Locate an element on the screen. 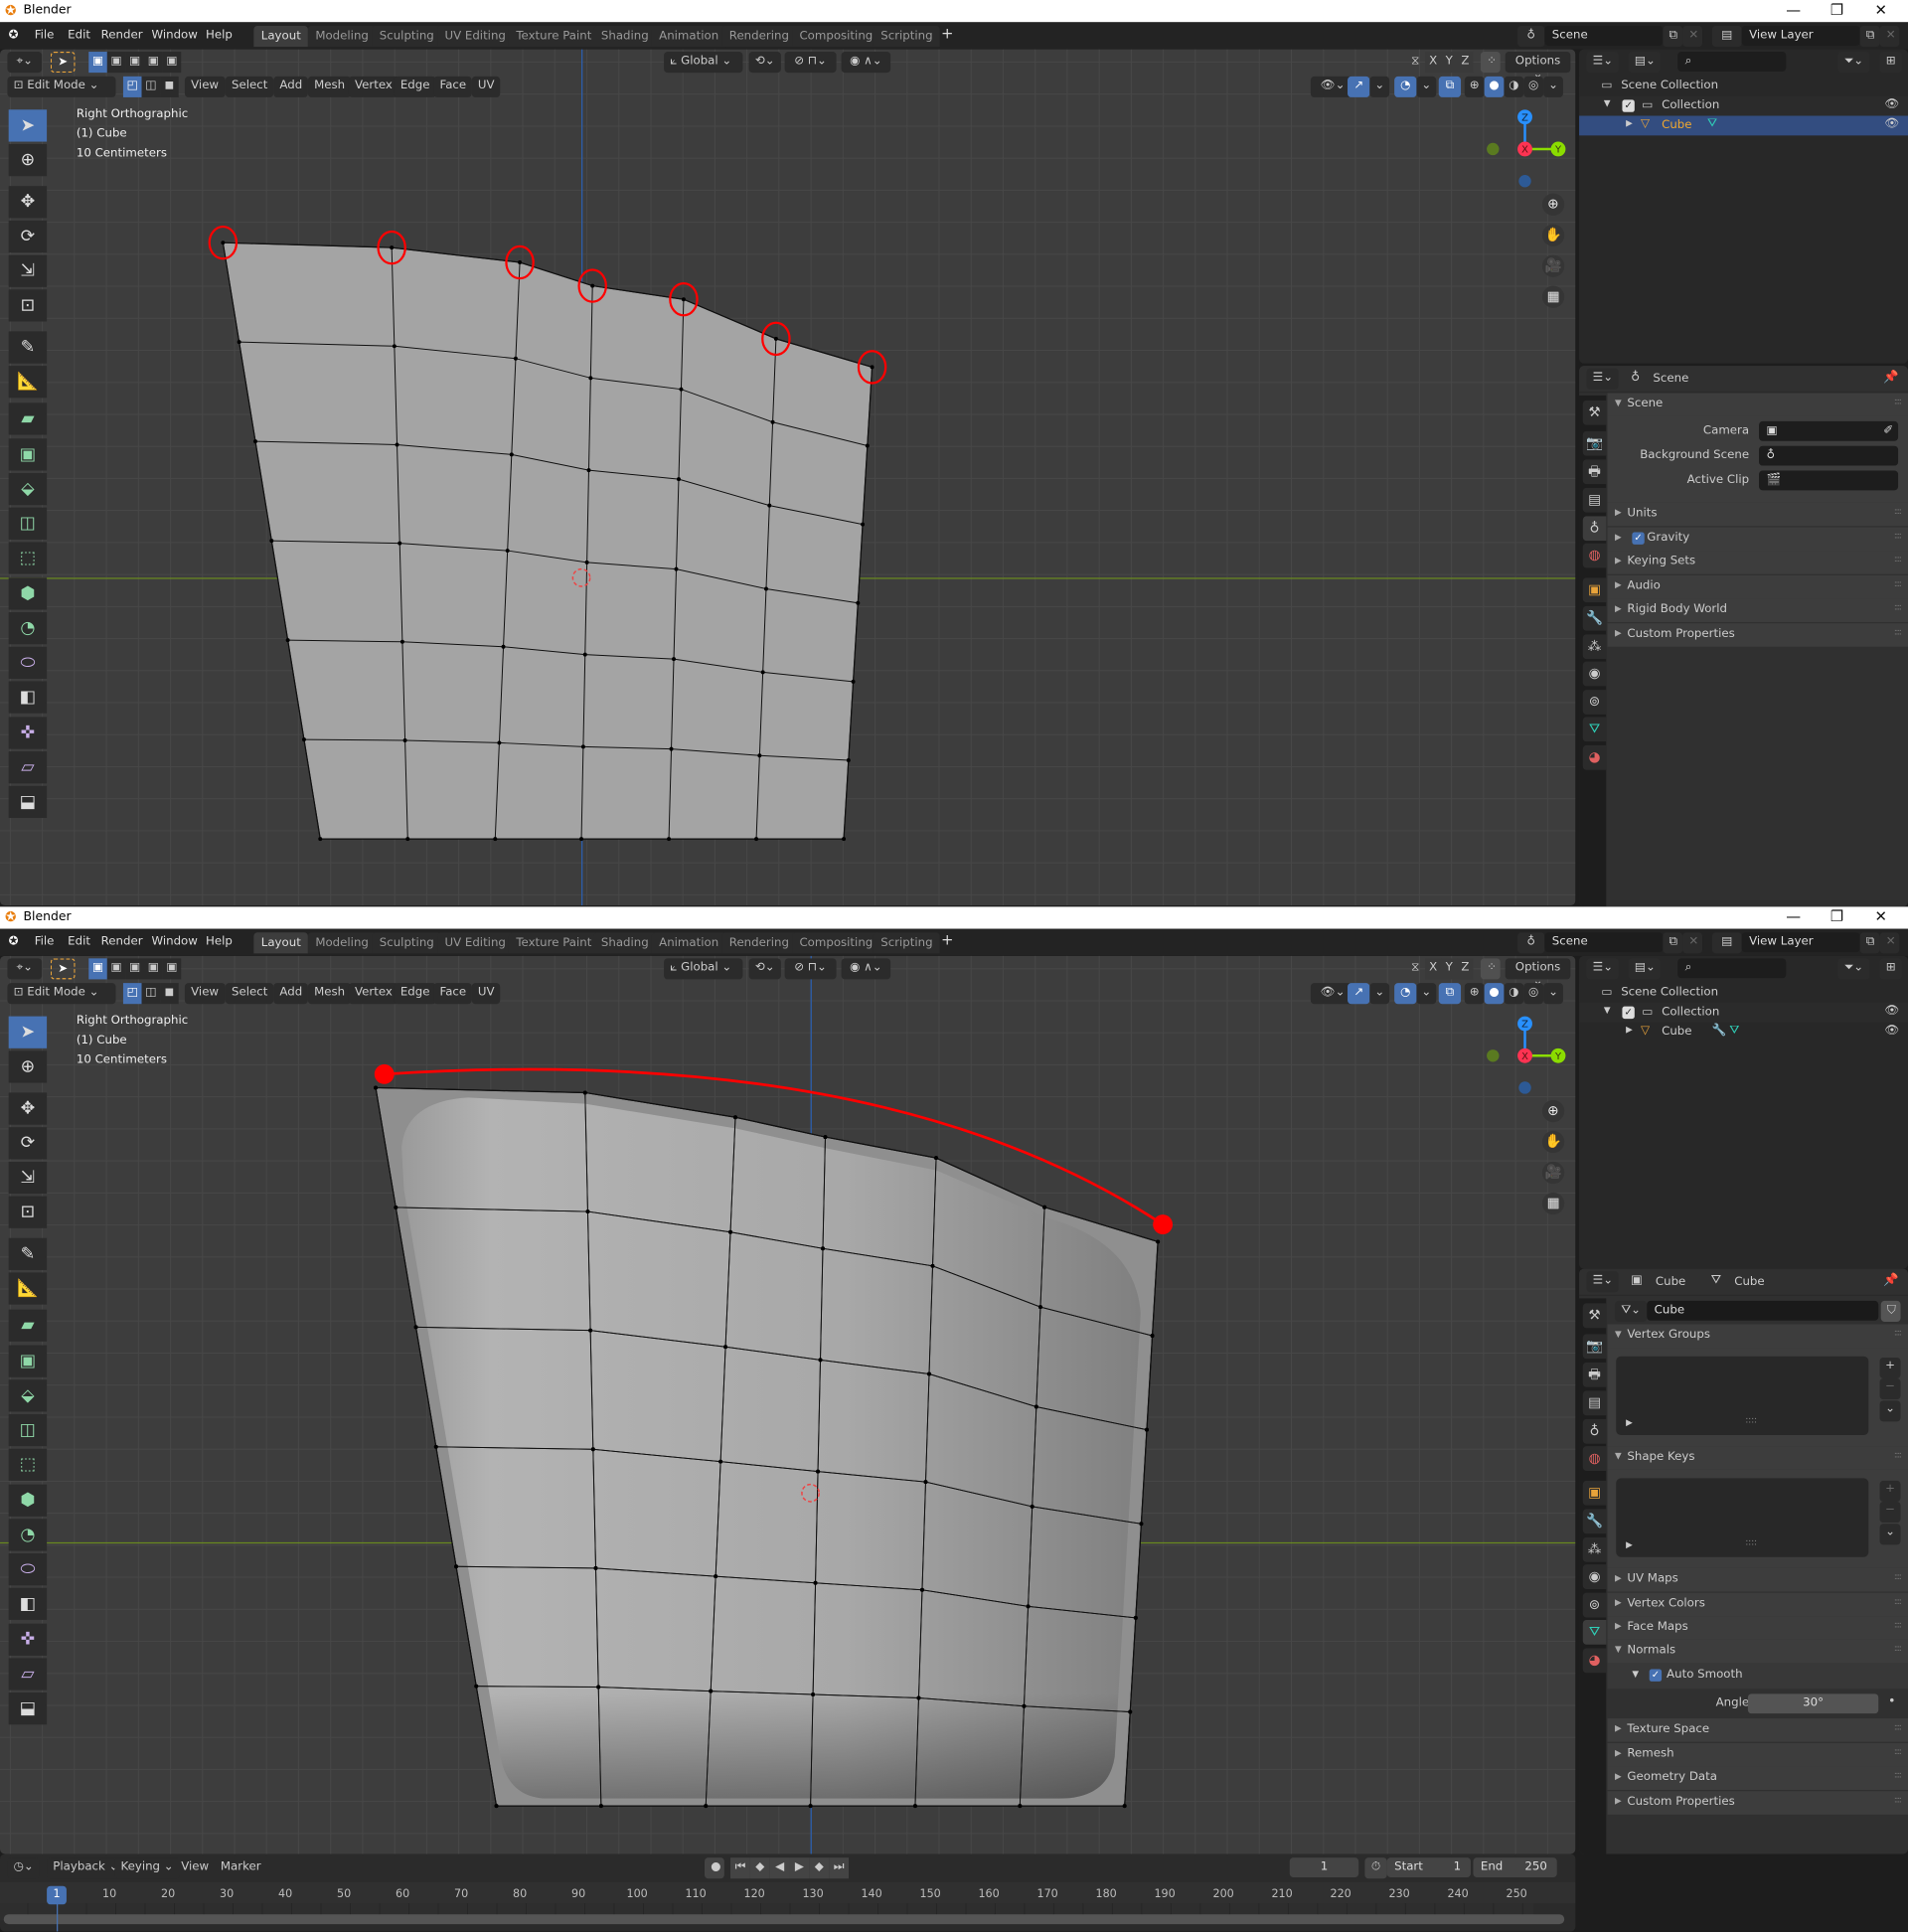 This screenshot has width=1908, height=1932. tab-layout: Layout is located at coordinates (281, 943).